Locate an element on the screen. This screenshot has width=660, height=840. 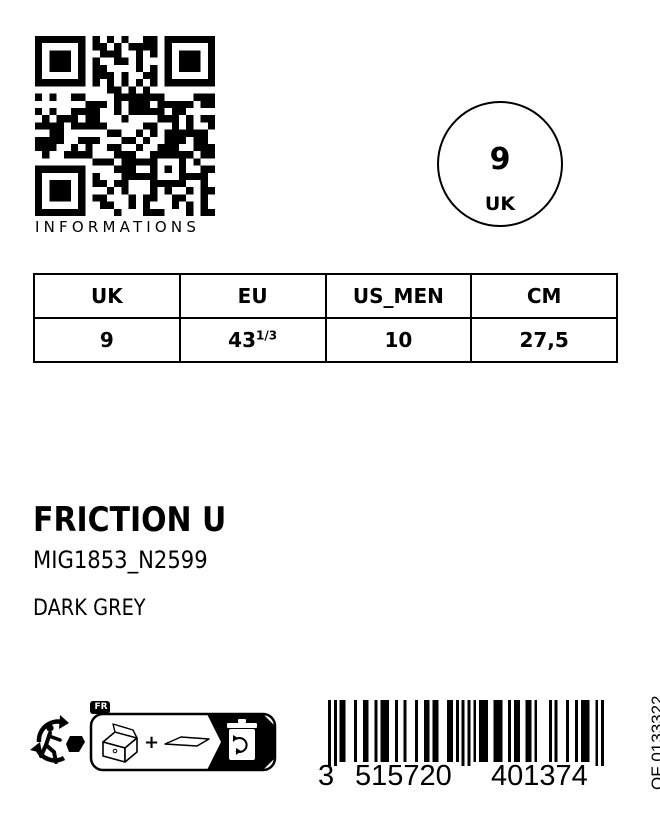
product-name: FRICTION U is located at coordinates (130, 520).